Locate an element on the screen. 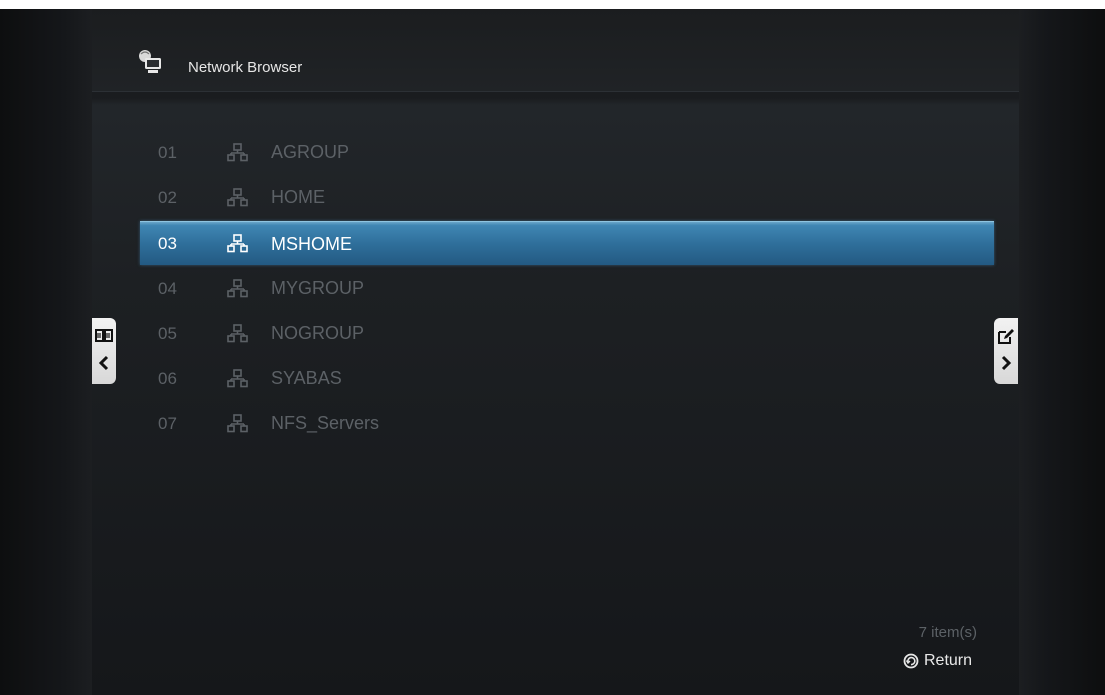 This screenshot has width=1105, height=695. item-label: SYABAS is located at coordinates (306, 378).